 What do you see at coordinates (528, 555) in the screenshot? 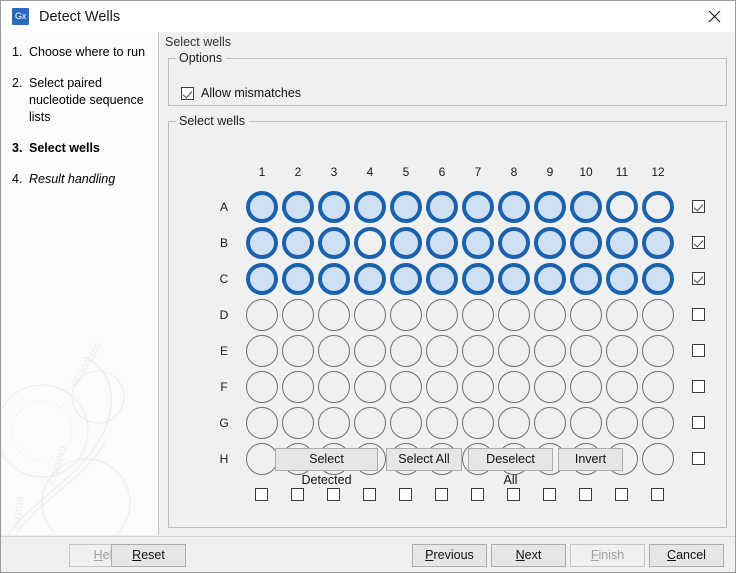
I see `next-button: Next` at bounding box center [528, 555].